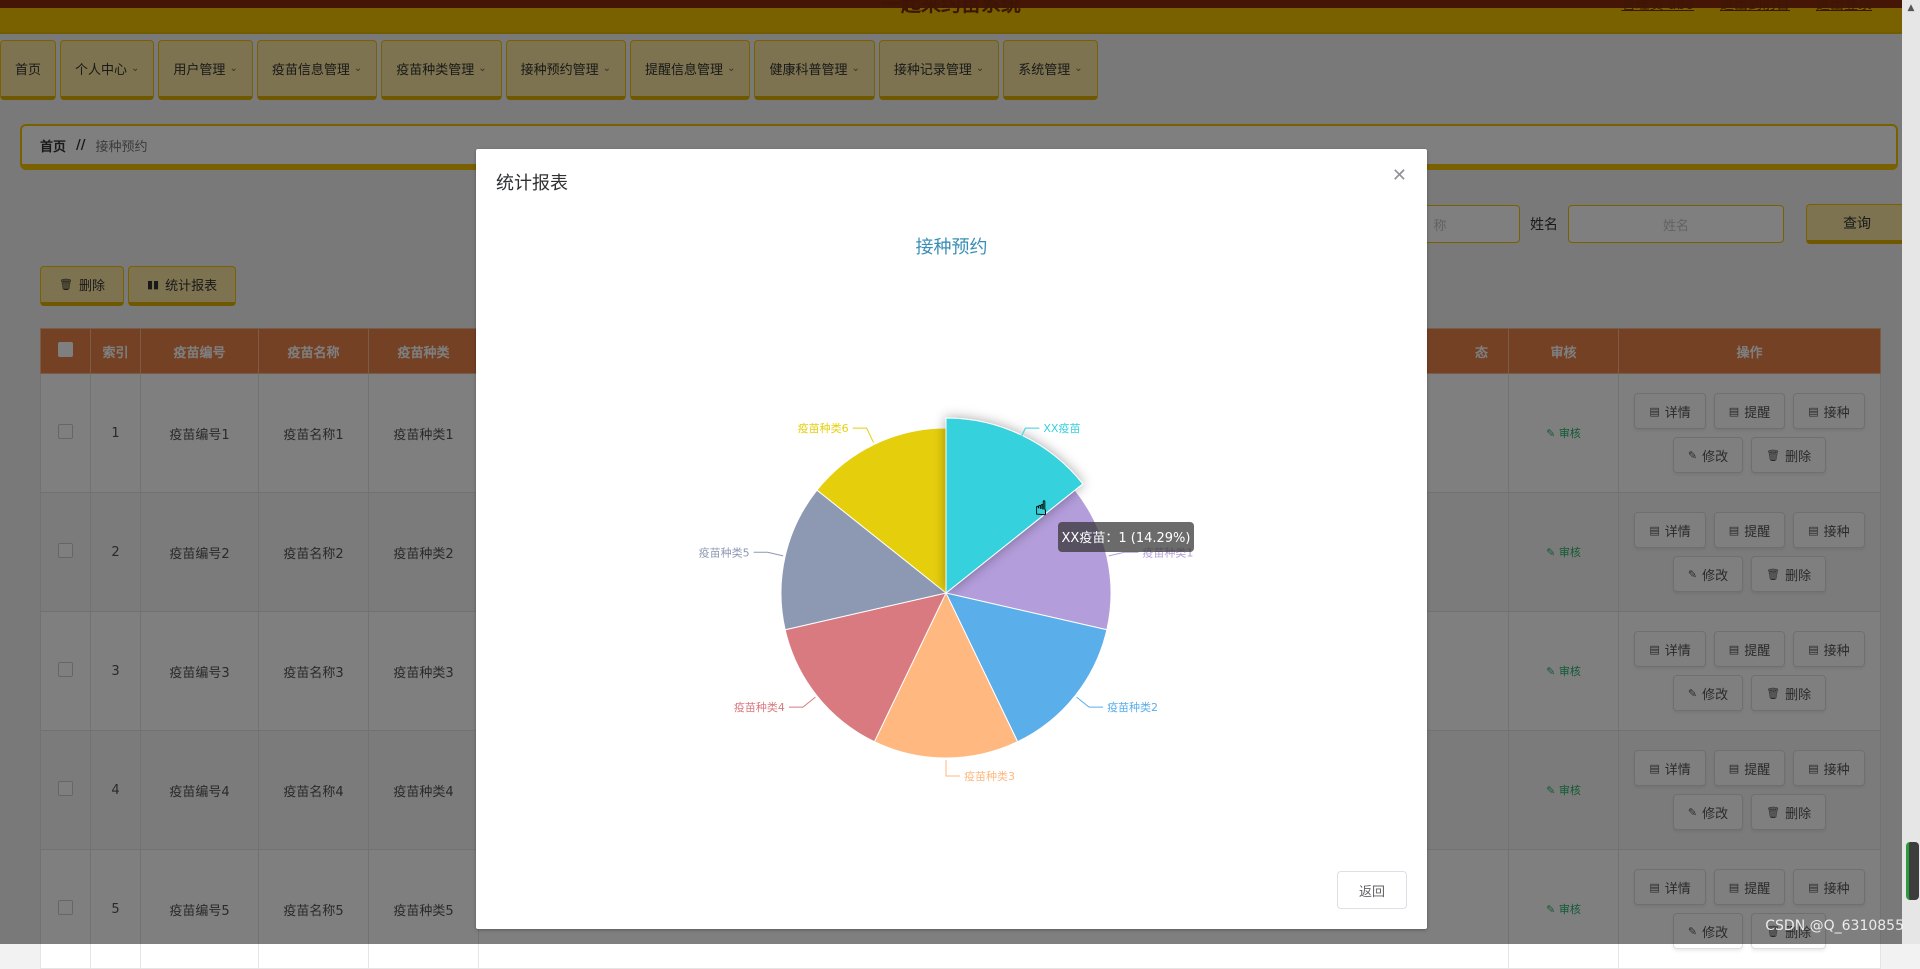 The image size is (1920, 969). Describe the element at coordinates (1912, 871) in the screenshot. I see `scrollbar-thumb` at that location.